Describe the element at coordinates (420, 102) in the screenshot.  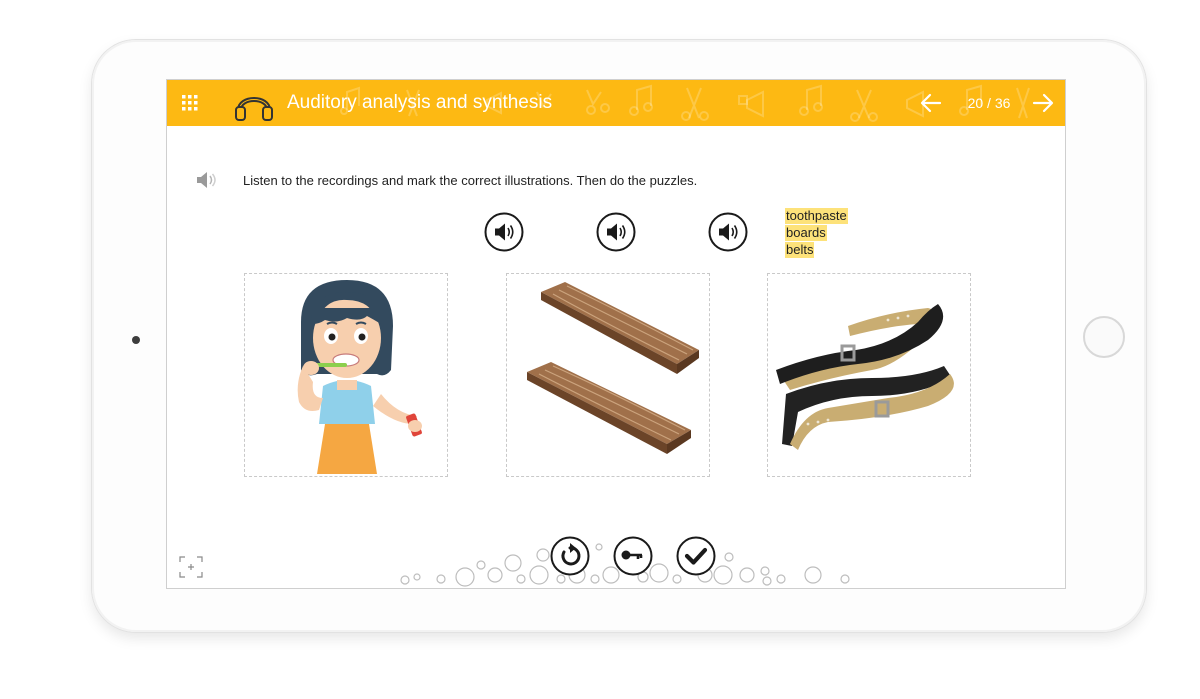
I see `page-title: Auditory analysis and synthesis` at that location.